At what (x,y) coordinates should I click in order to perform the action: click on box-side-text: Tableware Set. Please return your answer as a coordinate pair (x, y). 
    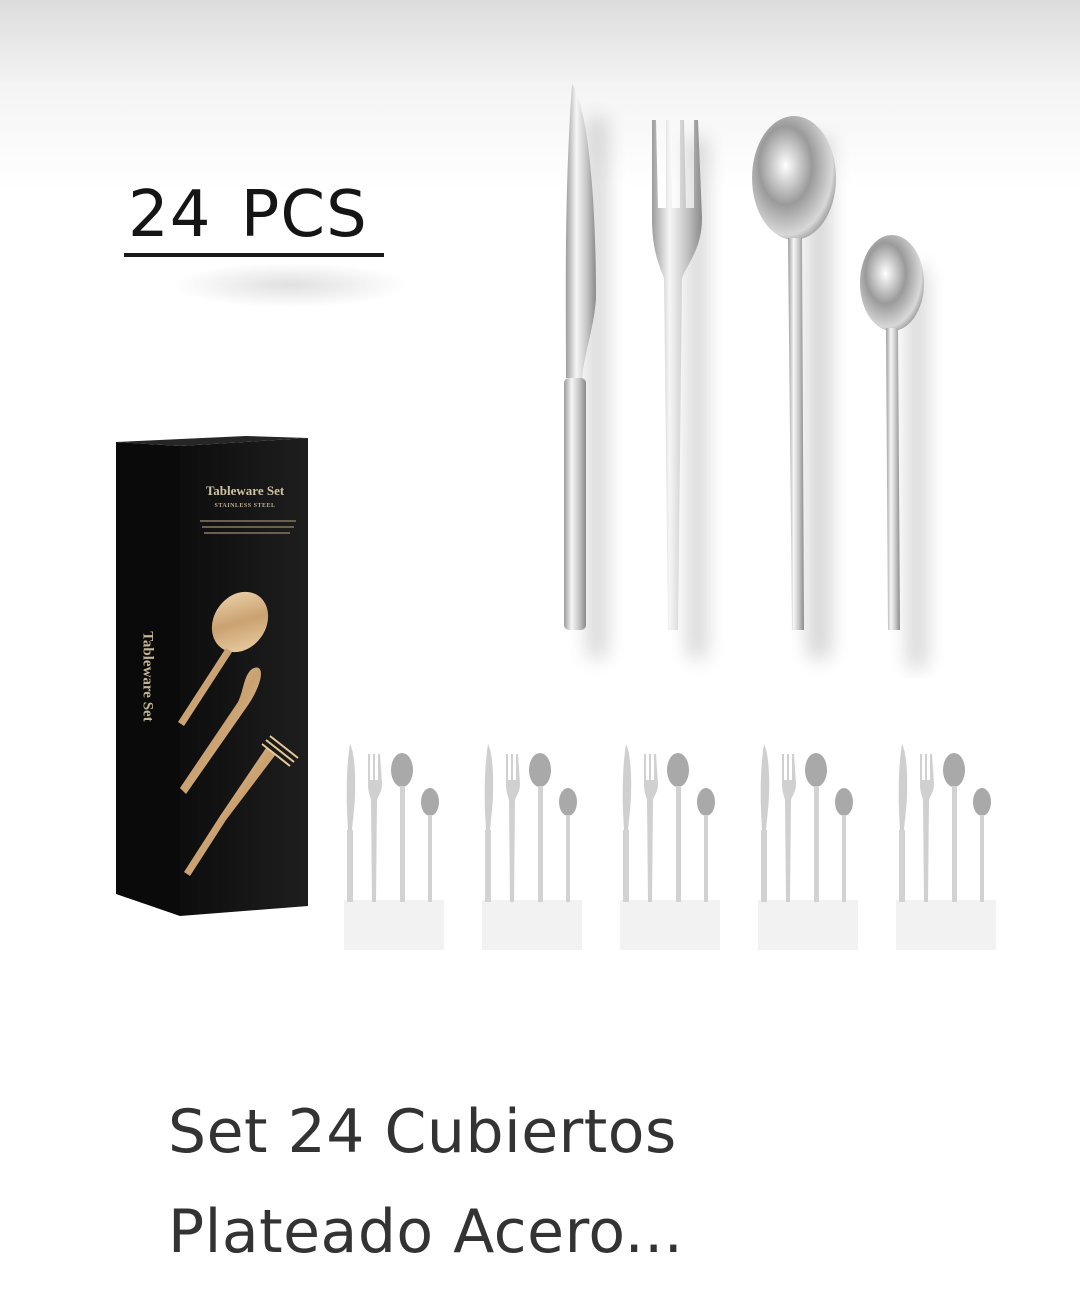
    Looking at the image, I should click on (147, 676).